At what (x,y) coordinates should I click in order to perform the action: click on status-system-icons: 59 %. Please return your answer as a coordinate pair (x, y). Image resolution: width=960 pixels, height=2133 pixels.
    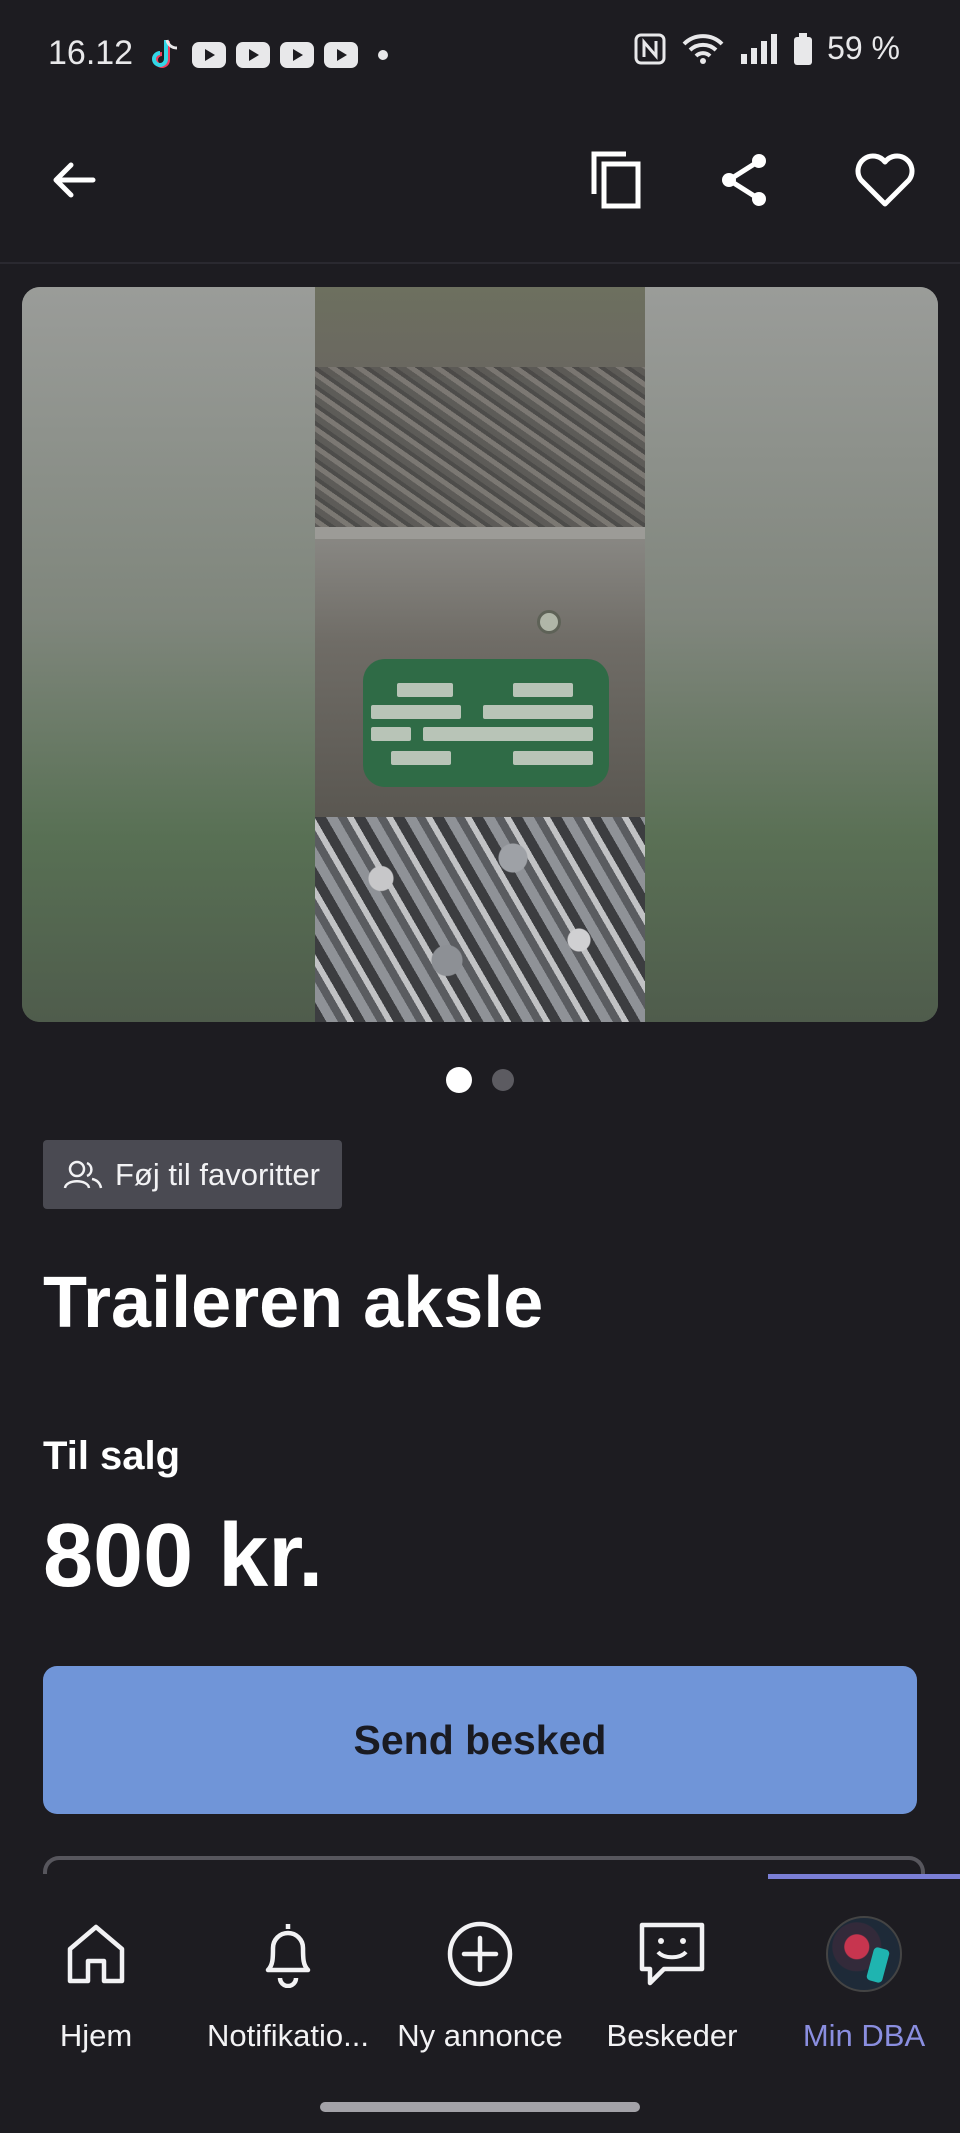
    Looking at the image, I should click on (766, 48).